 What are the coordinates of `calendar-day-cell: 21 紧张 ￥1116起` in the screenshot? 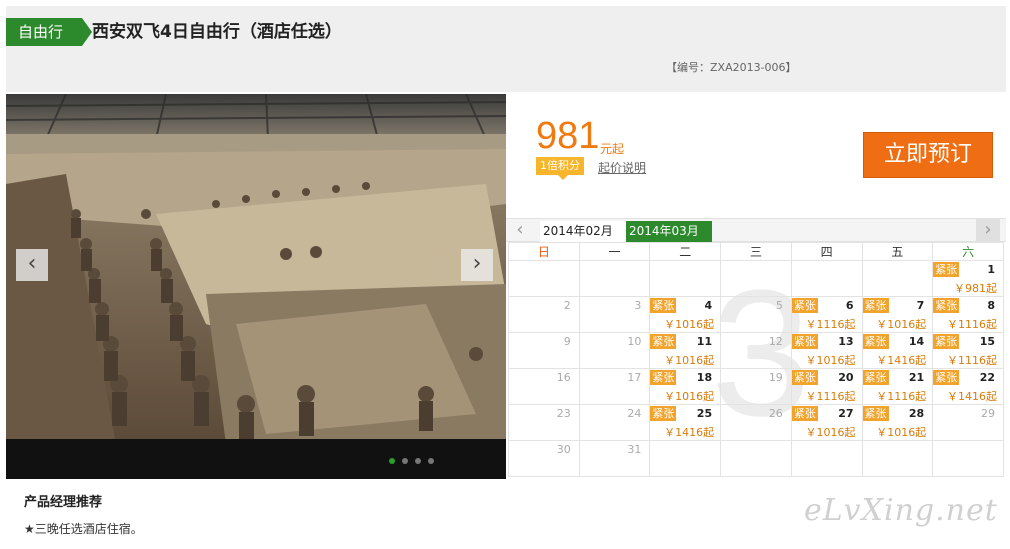 It's located at (897, 386).